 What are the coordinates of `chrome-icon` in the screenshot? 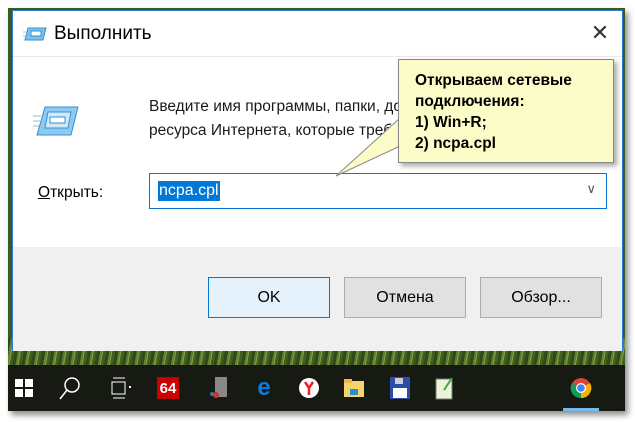 It's located at (581, 388).